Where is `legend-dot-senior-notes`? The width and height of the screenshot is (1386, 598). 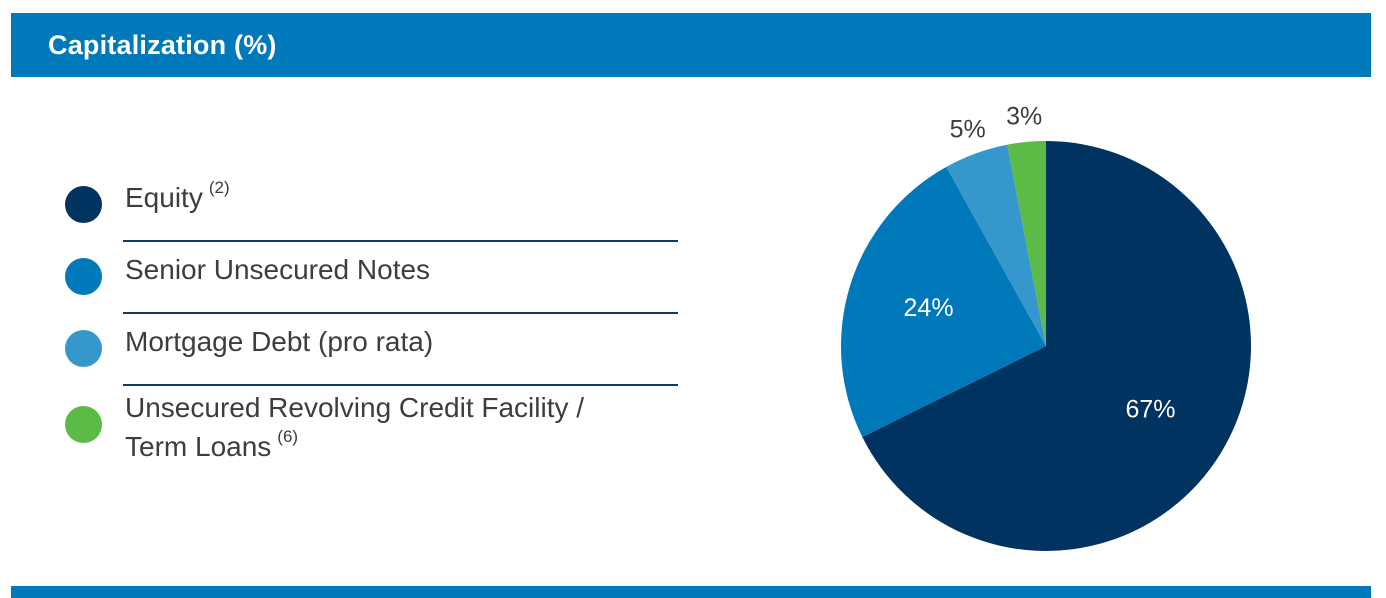
legend-dot-senior-notes is located at coordinates (83, 276).